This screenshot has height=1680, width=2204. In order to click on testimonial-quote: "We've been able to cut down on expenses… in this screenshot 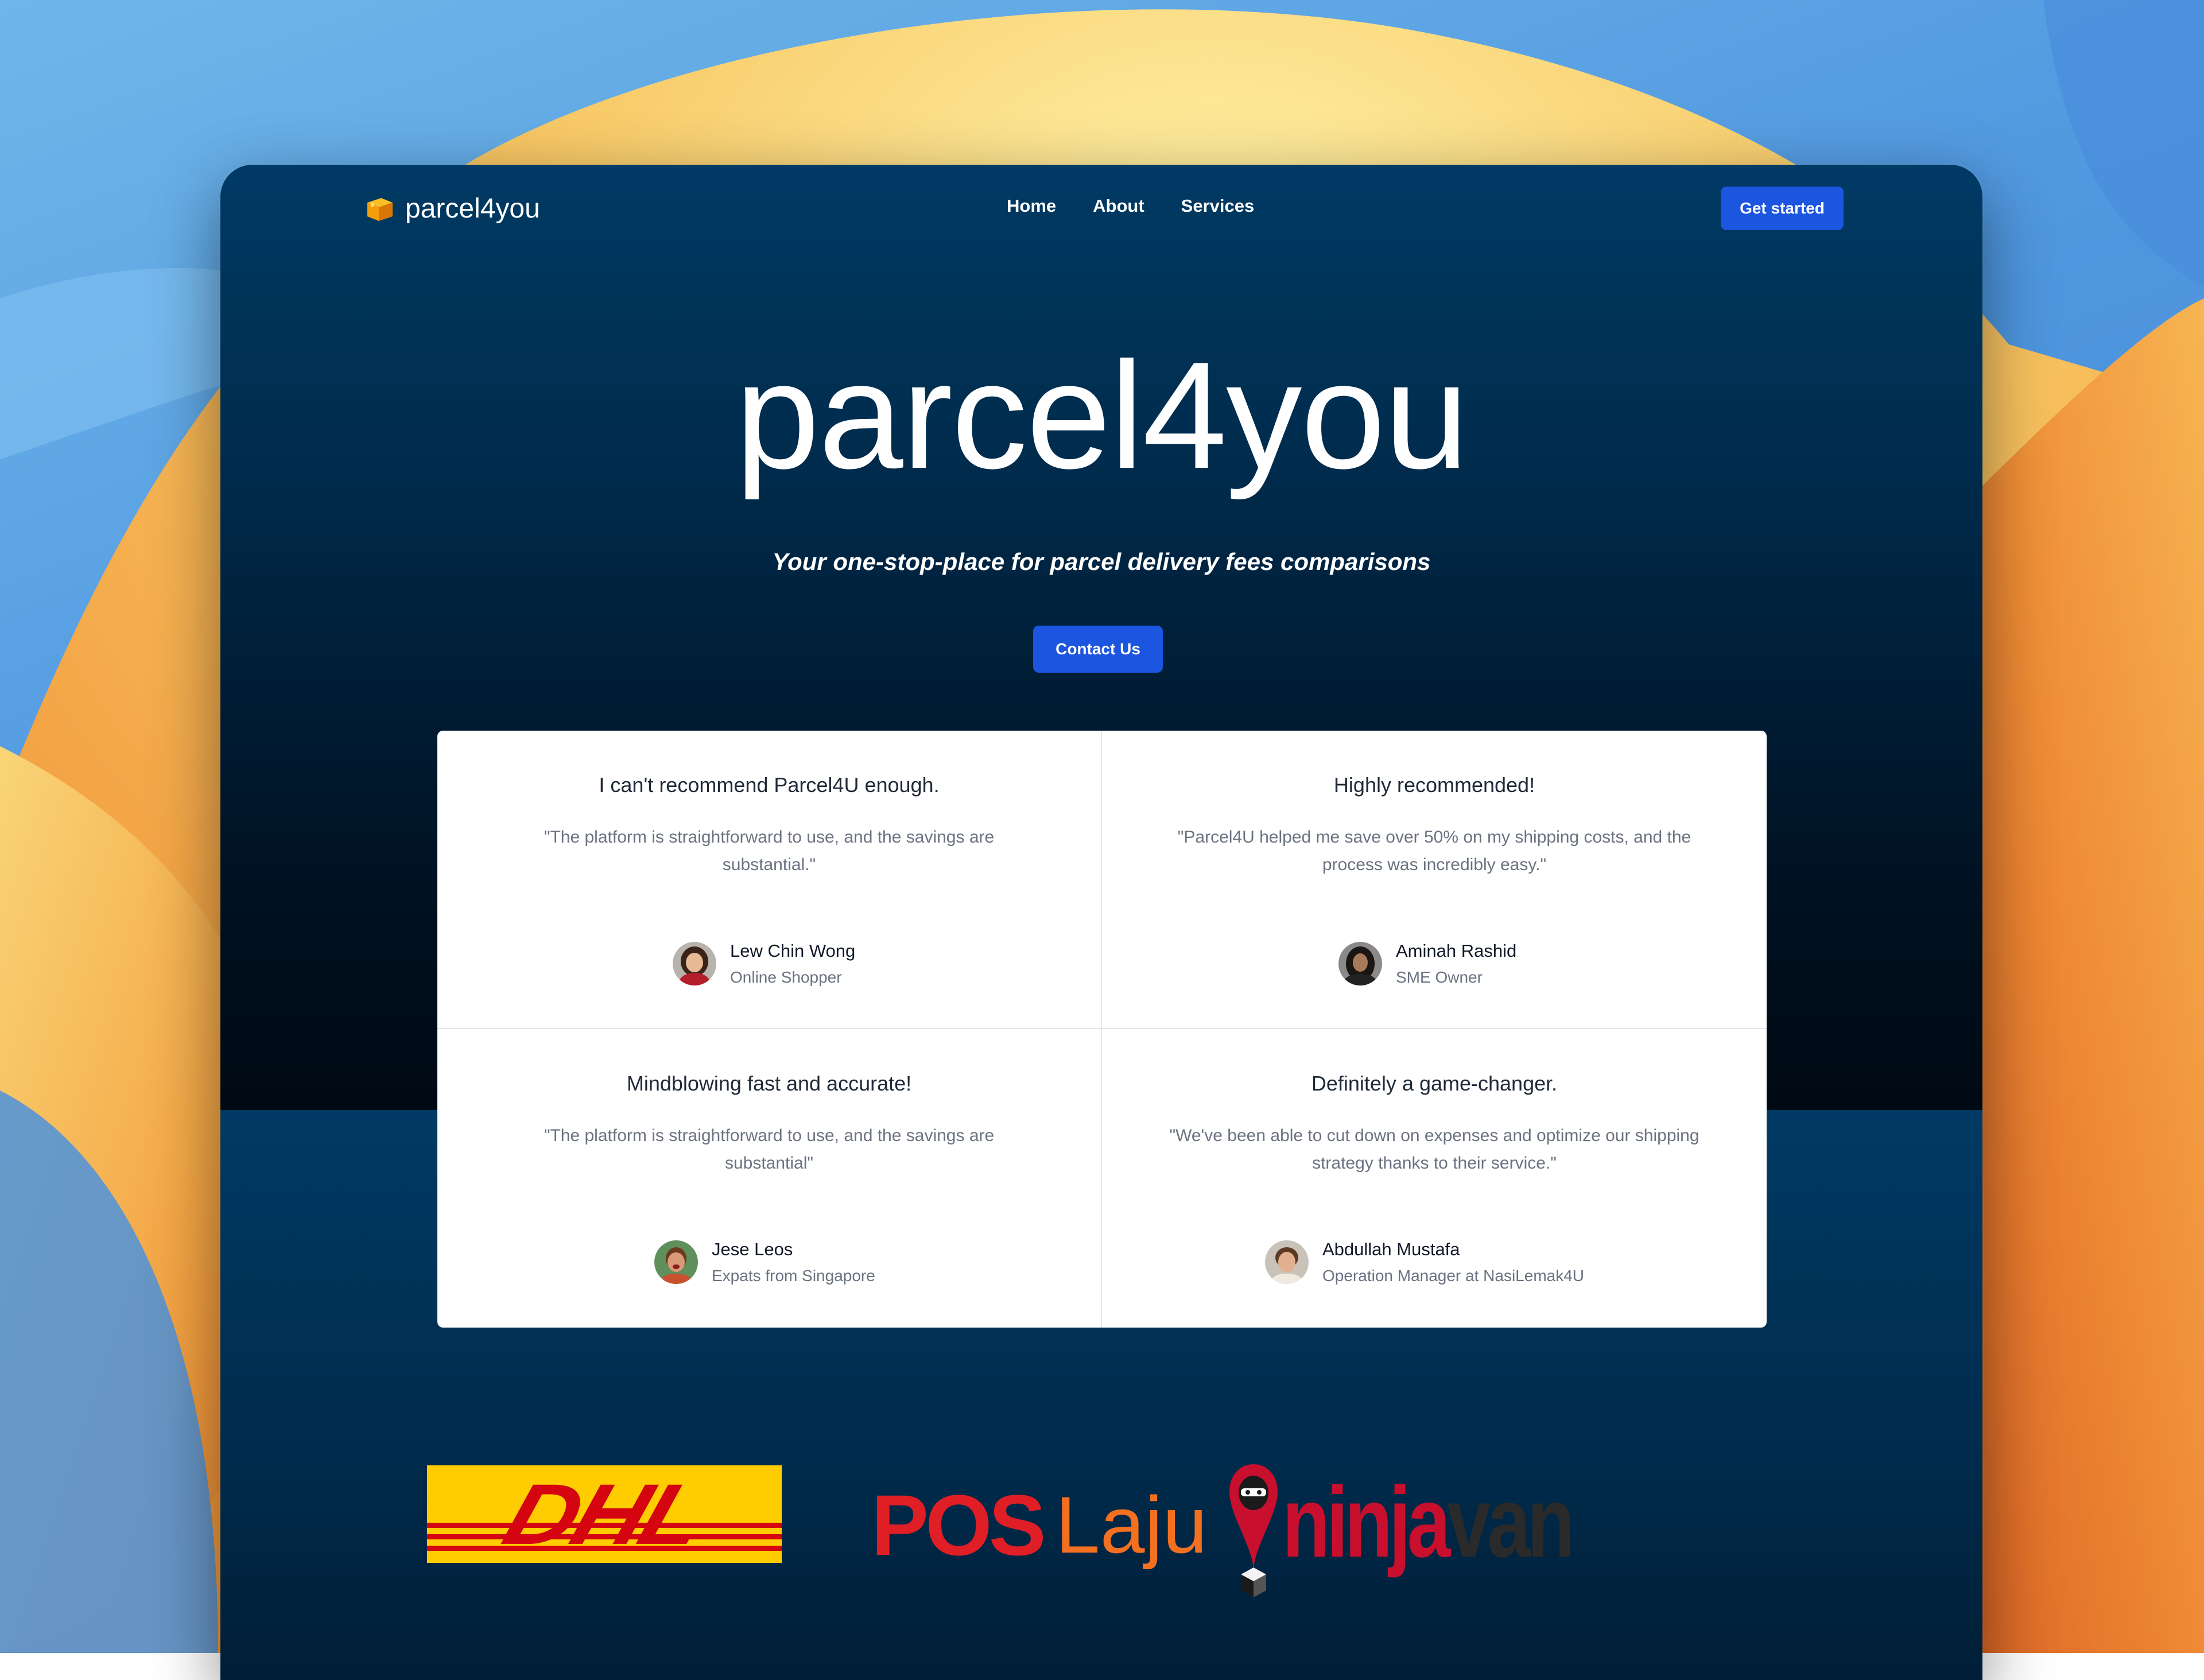, I will do `click(1434, 1150)`.